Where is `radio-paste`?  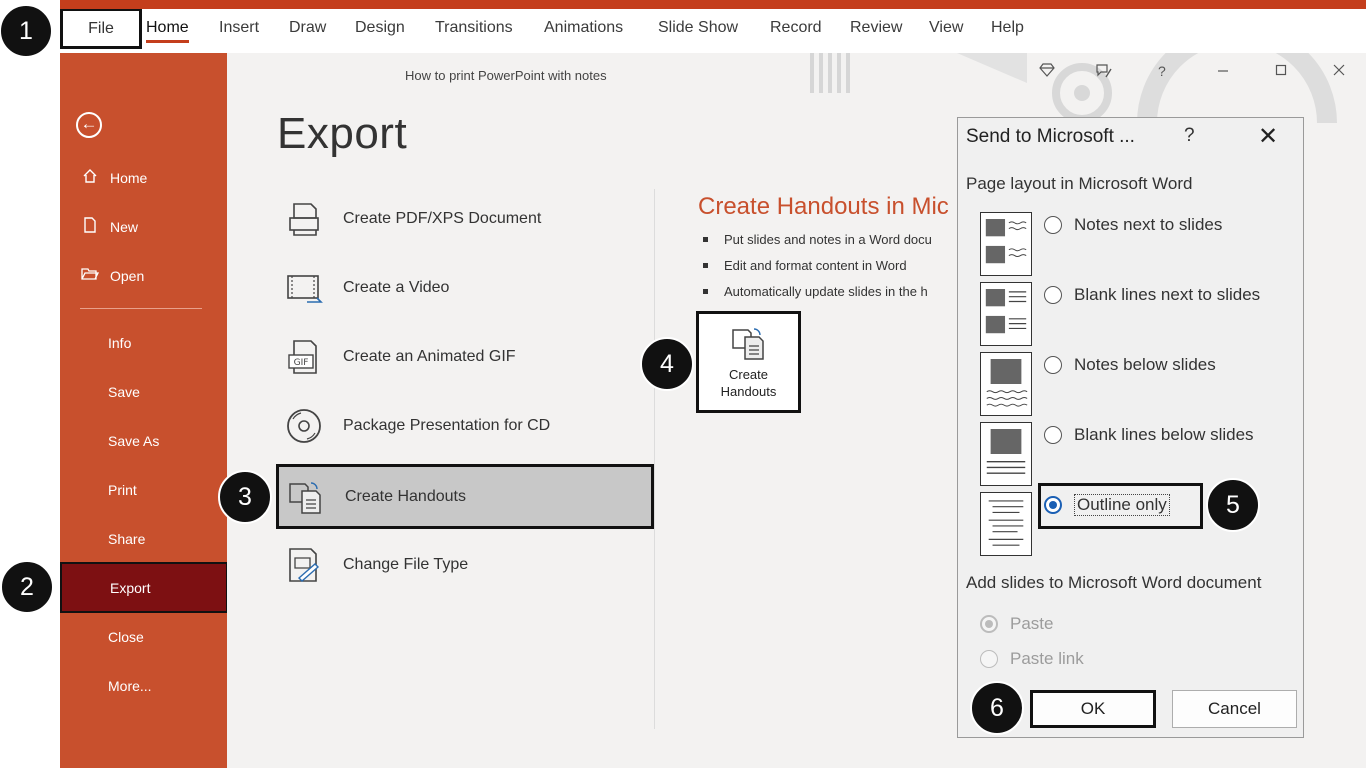
radio-paste is located at coordinates (989, 624).